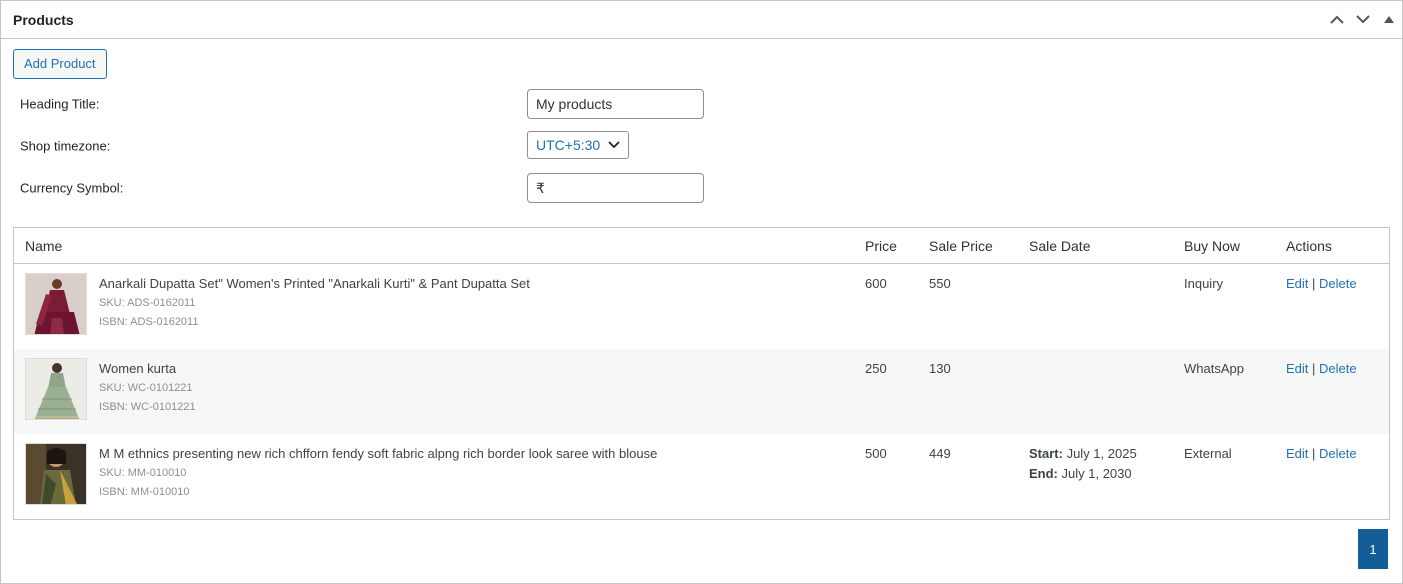 The image size is (1403, 584). Describe the element at coordinates (149, 322) in the screenshot. I see `product-isbn: ISBN: ADS-0162011` at that location.